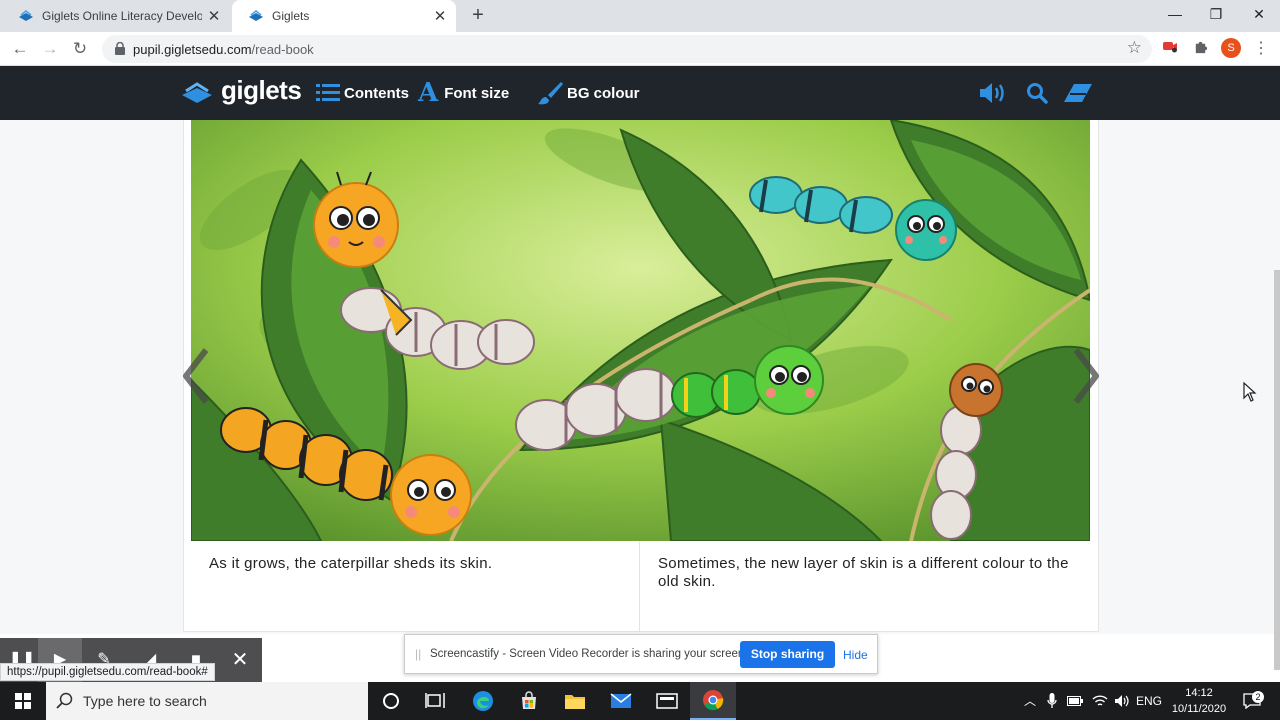 The image size is (1280, 724). I want to click on mail-icon, so click(621, 701).